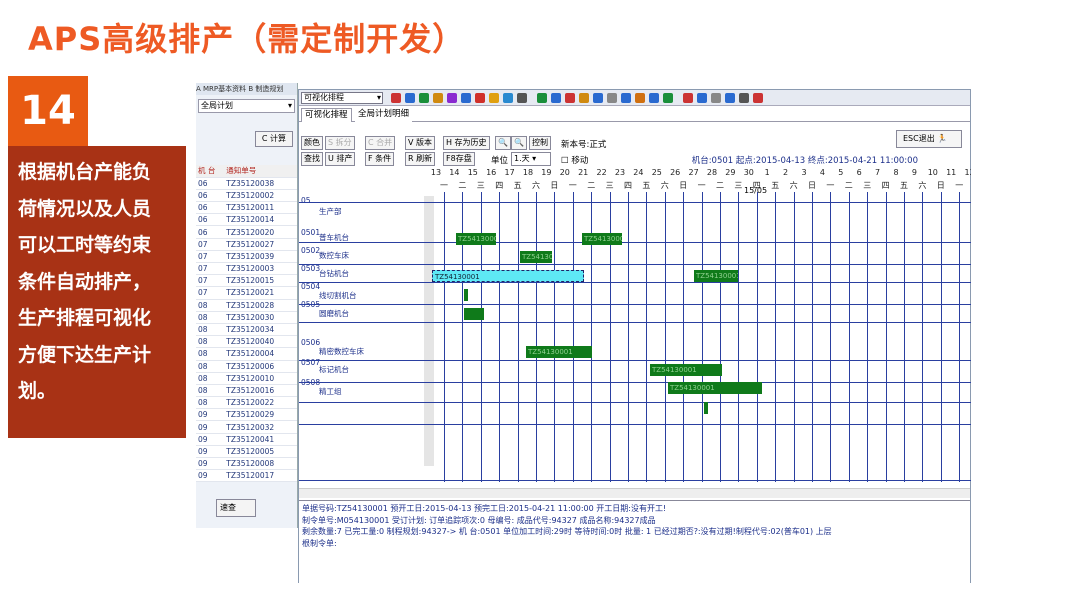 The height and width of the screenshot is (608, 1080). I want to click on table-row: 08 TZ35120006, so click(246, 366).